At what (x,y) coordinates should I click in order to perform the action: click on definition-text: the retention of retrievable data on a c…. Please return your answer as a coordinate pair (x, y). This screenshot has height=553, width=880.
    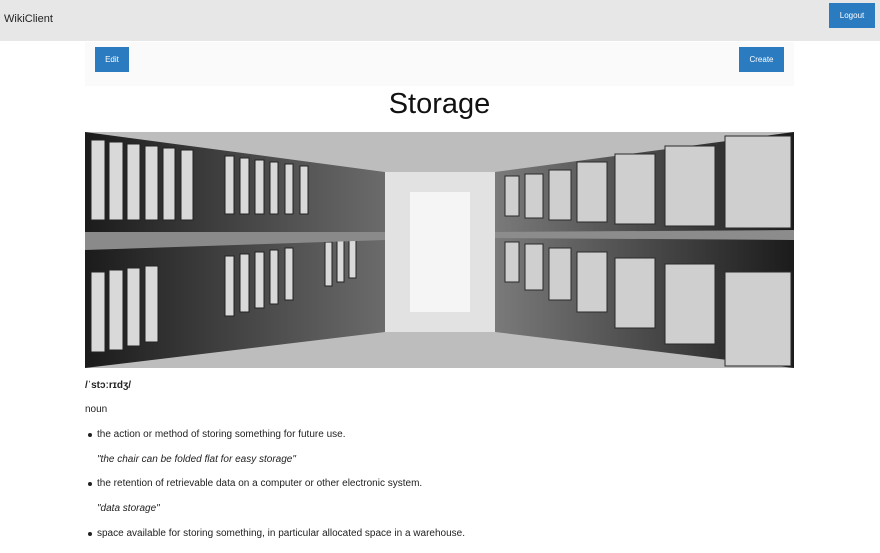
    Looking at the image, I should click on (260, 483).